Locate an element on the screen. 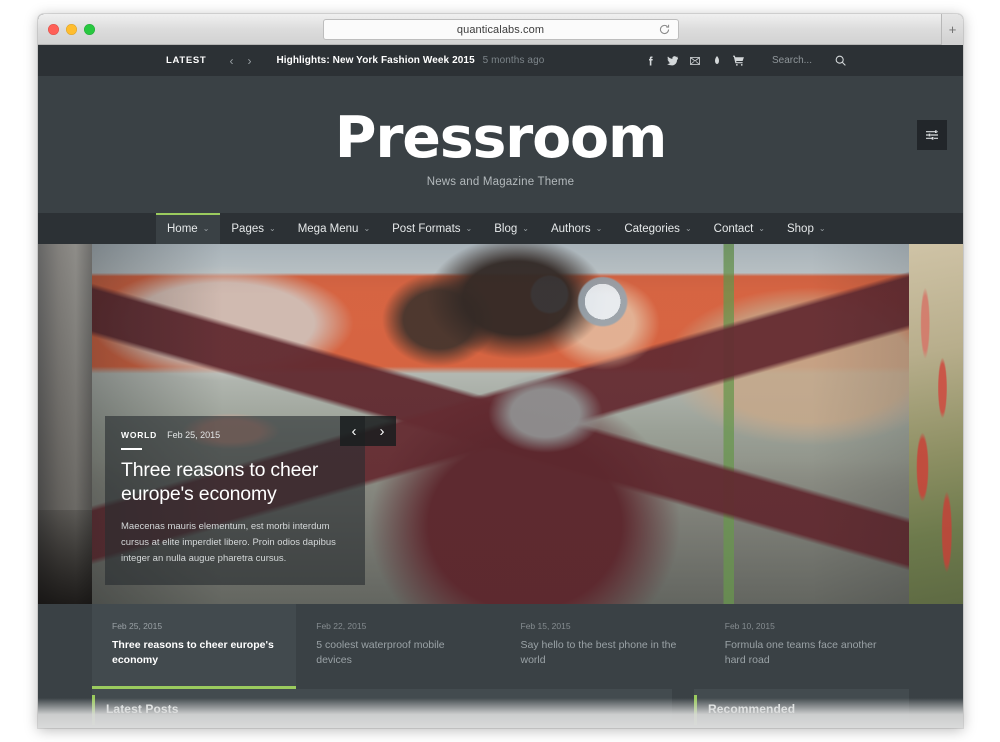 Image resolution: width=1000 pixels, height=742 pixels. new-tab-button: + is located at coordinates (952, 29).